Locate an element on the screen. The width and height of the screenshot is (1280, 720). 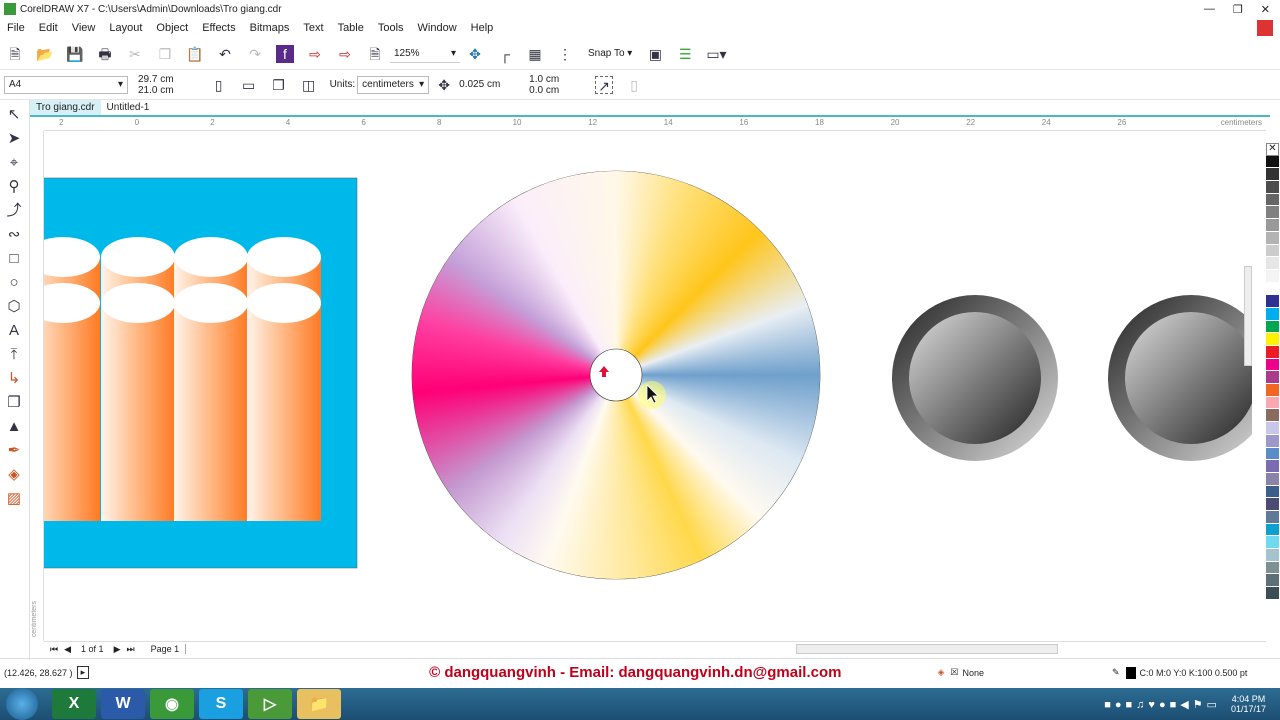
menu-layout: Layout is located at coordinates (125, 28).